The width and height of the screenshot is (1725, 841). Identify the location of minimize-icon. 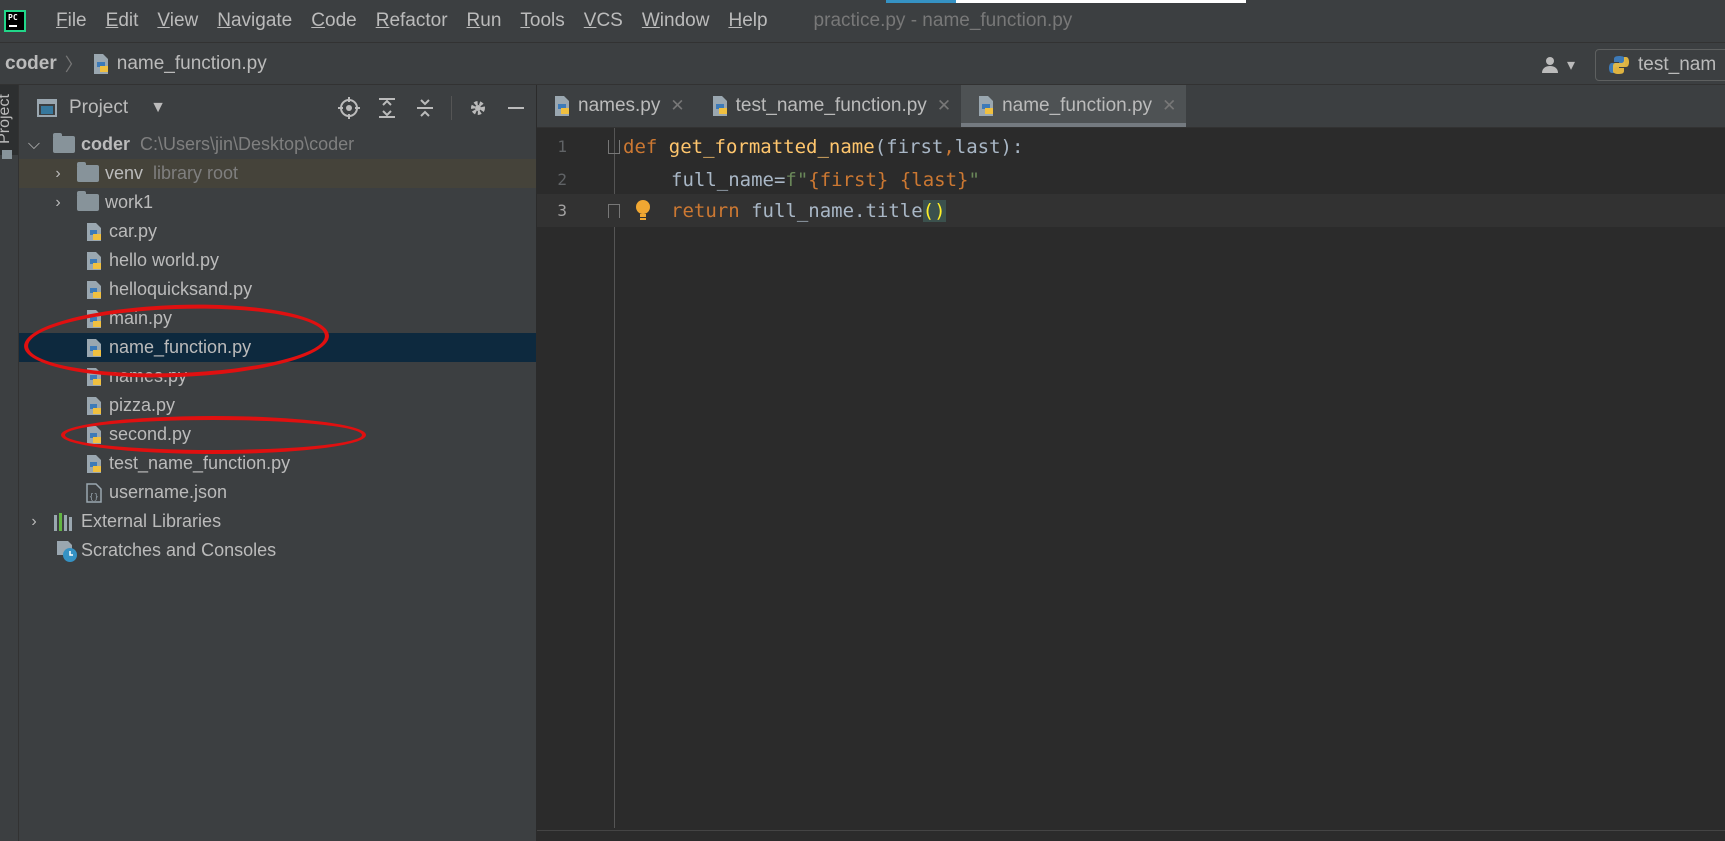
(516, 108).